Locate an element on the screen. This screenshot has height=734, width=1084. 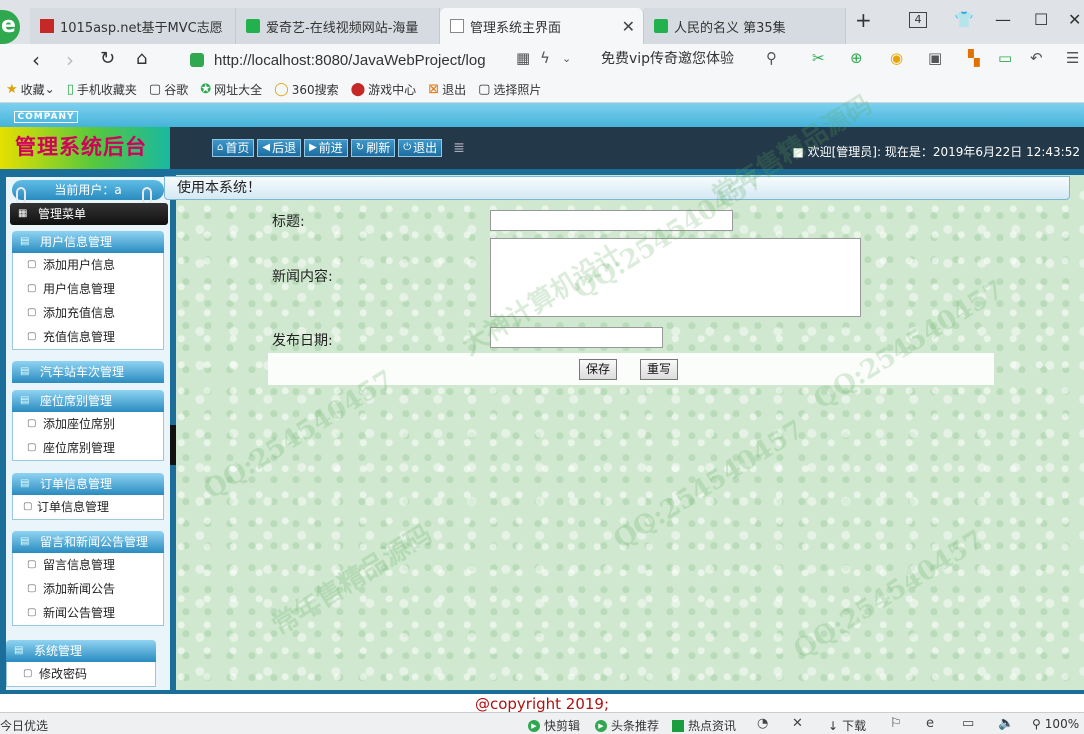
bookmark-item: ▯ 手机收藏夹 is located at coordinates (102, 89).